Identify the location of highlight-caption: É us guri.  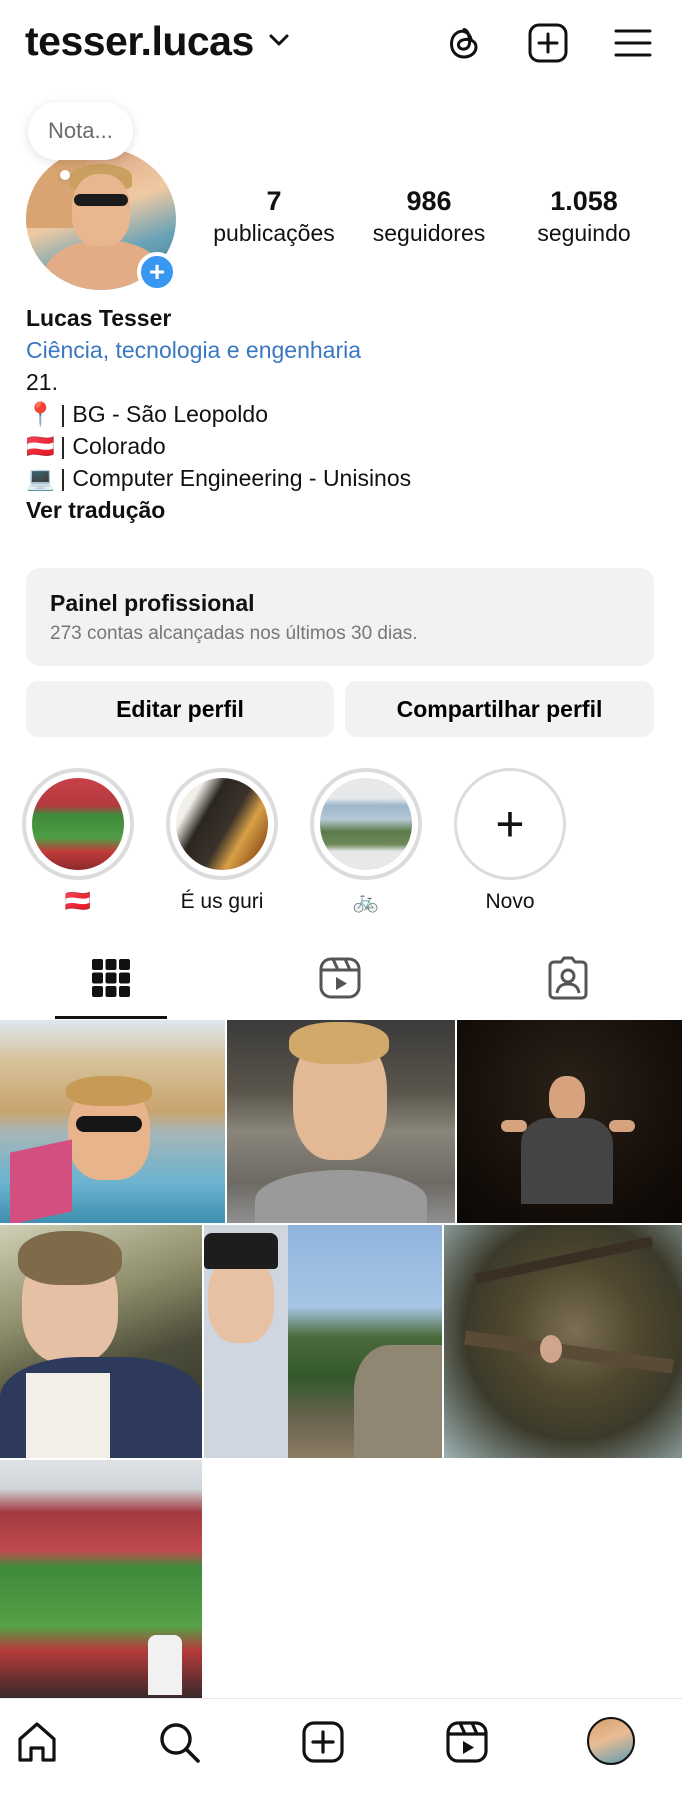
(222, 901).